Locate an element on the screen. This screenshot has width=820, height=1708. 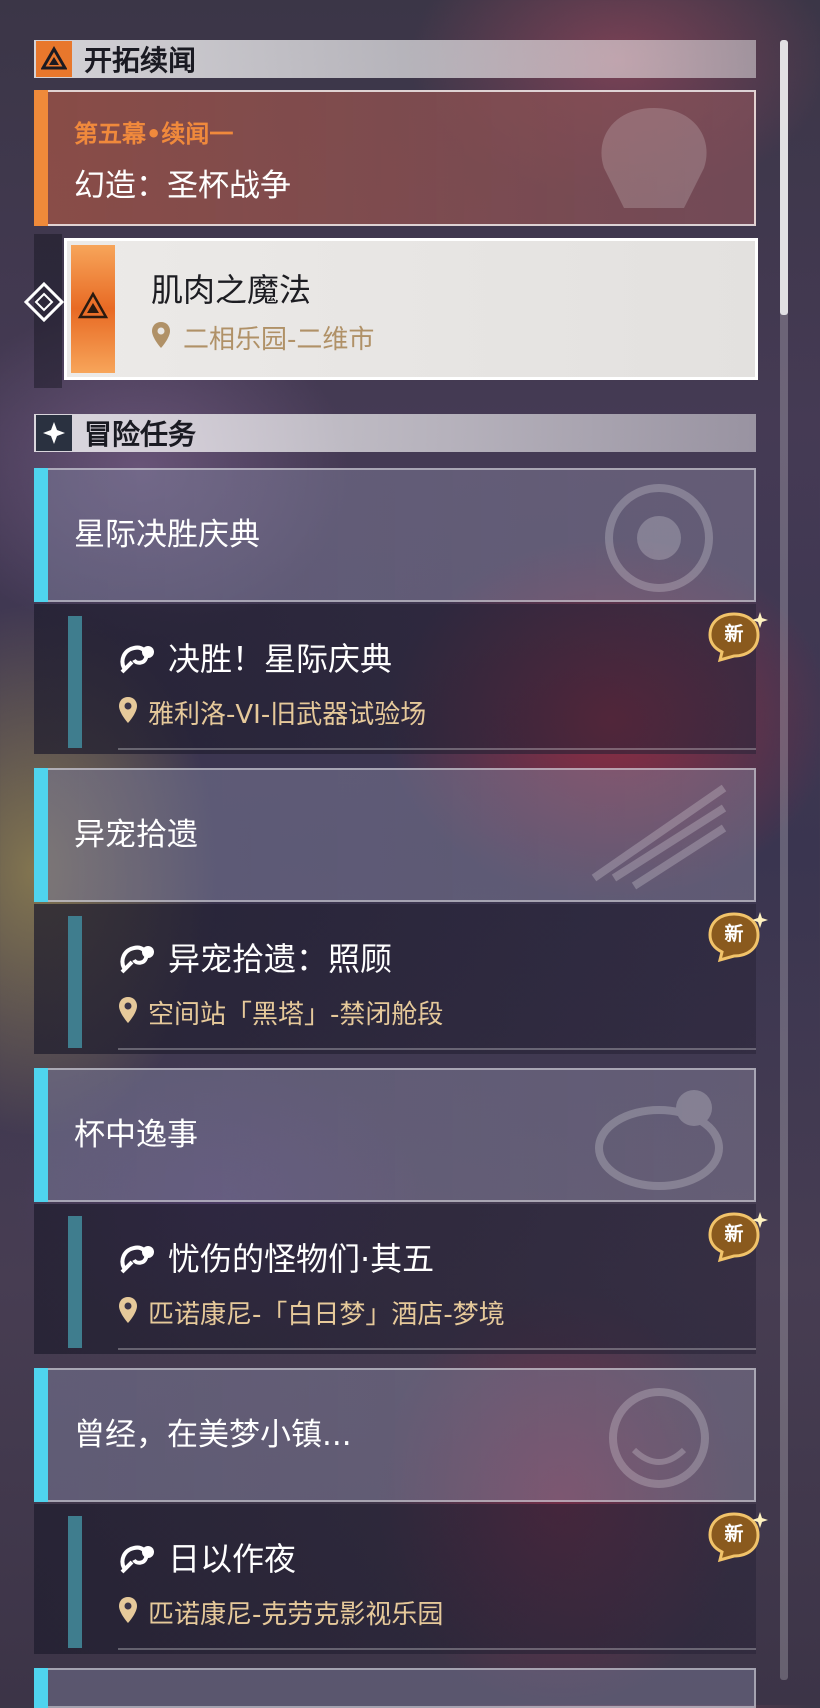
quest-title: 决胜！星际庆典 is located at coordinates (280, 659).